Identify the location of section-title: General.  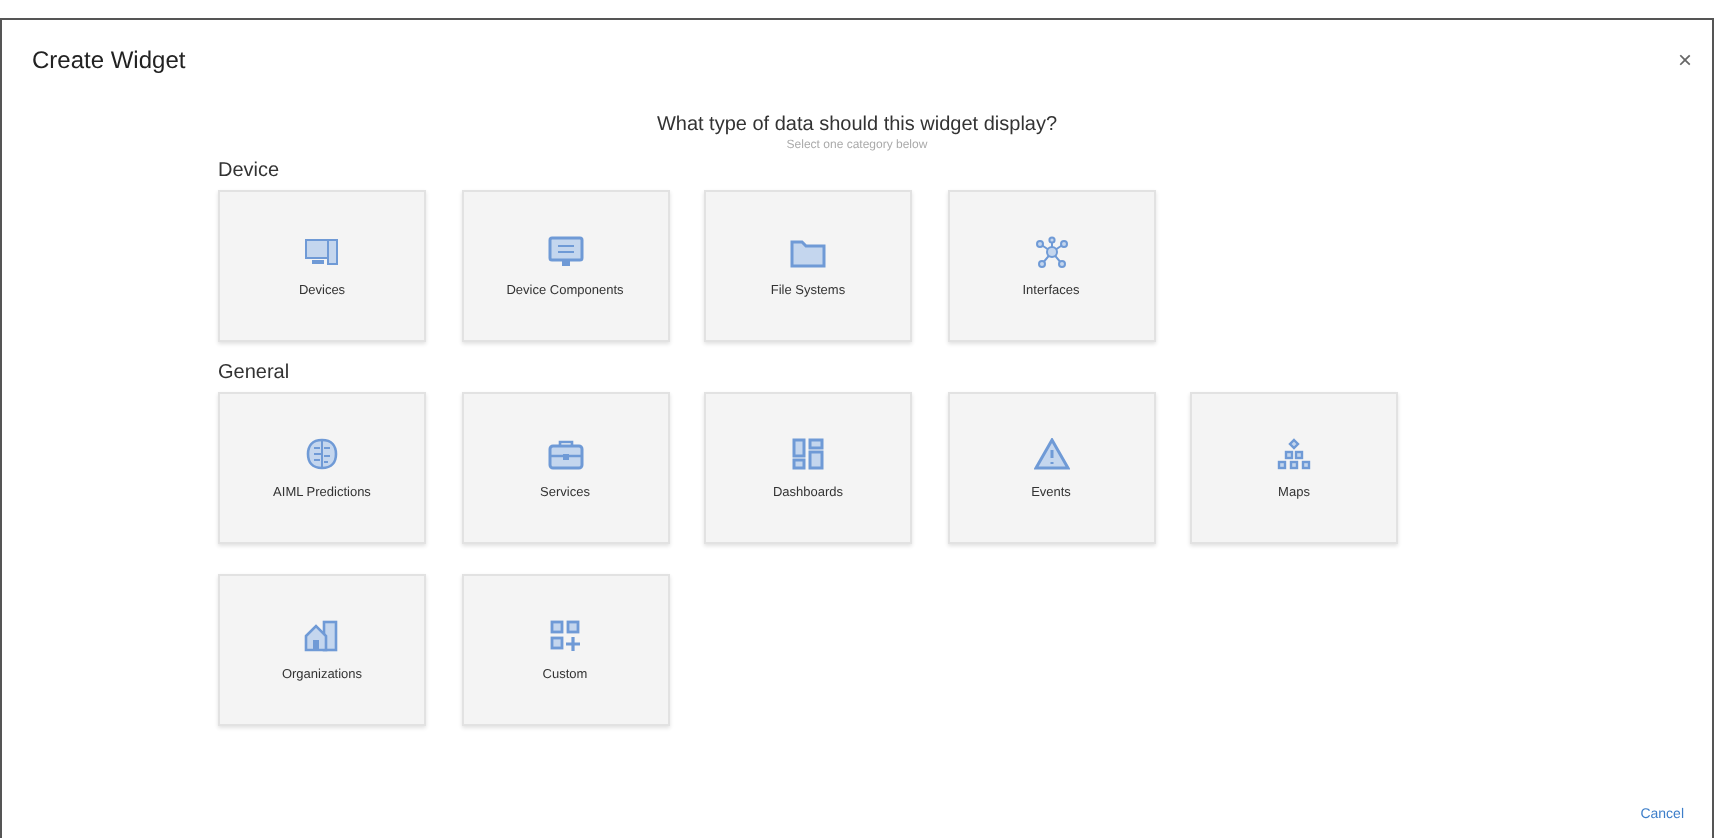
(255, 373).